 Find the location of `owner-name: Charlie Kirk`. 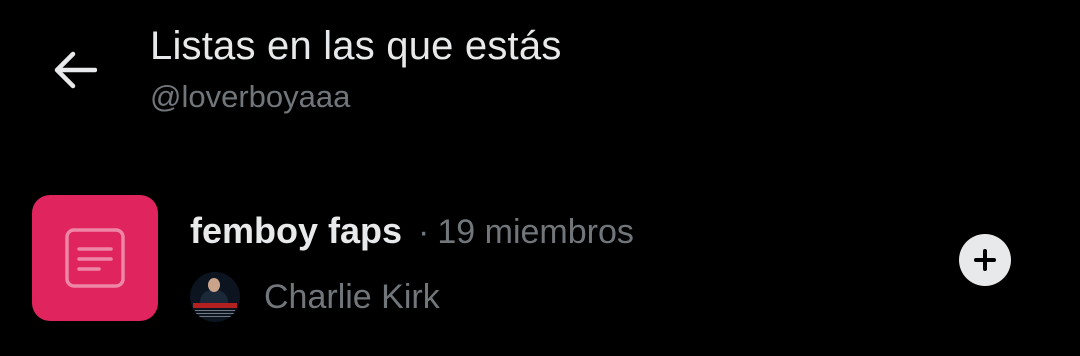

owner-name: Charlie Kirk is located at coordinates (352, 296).